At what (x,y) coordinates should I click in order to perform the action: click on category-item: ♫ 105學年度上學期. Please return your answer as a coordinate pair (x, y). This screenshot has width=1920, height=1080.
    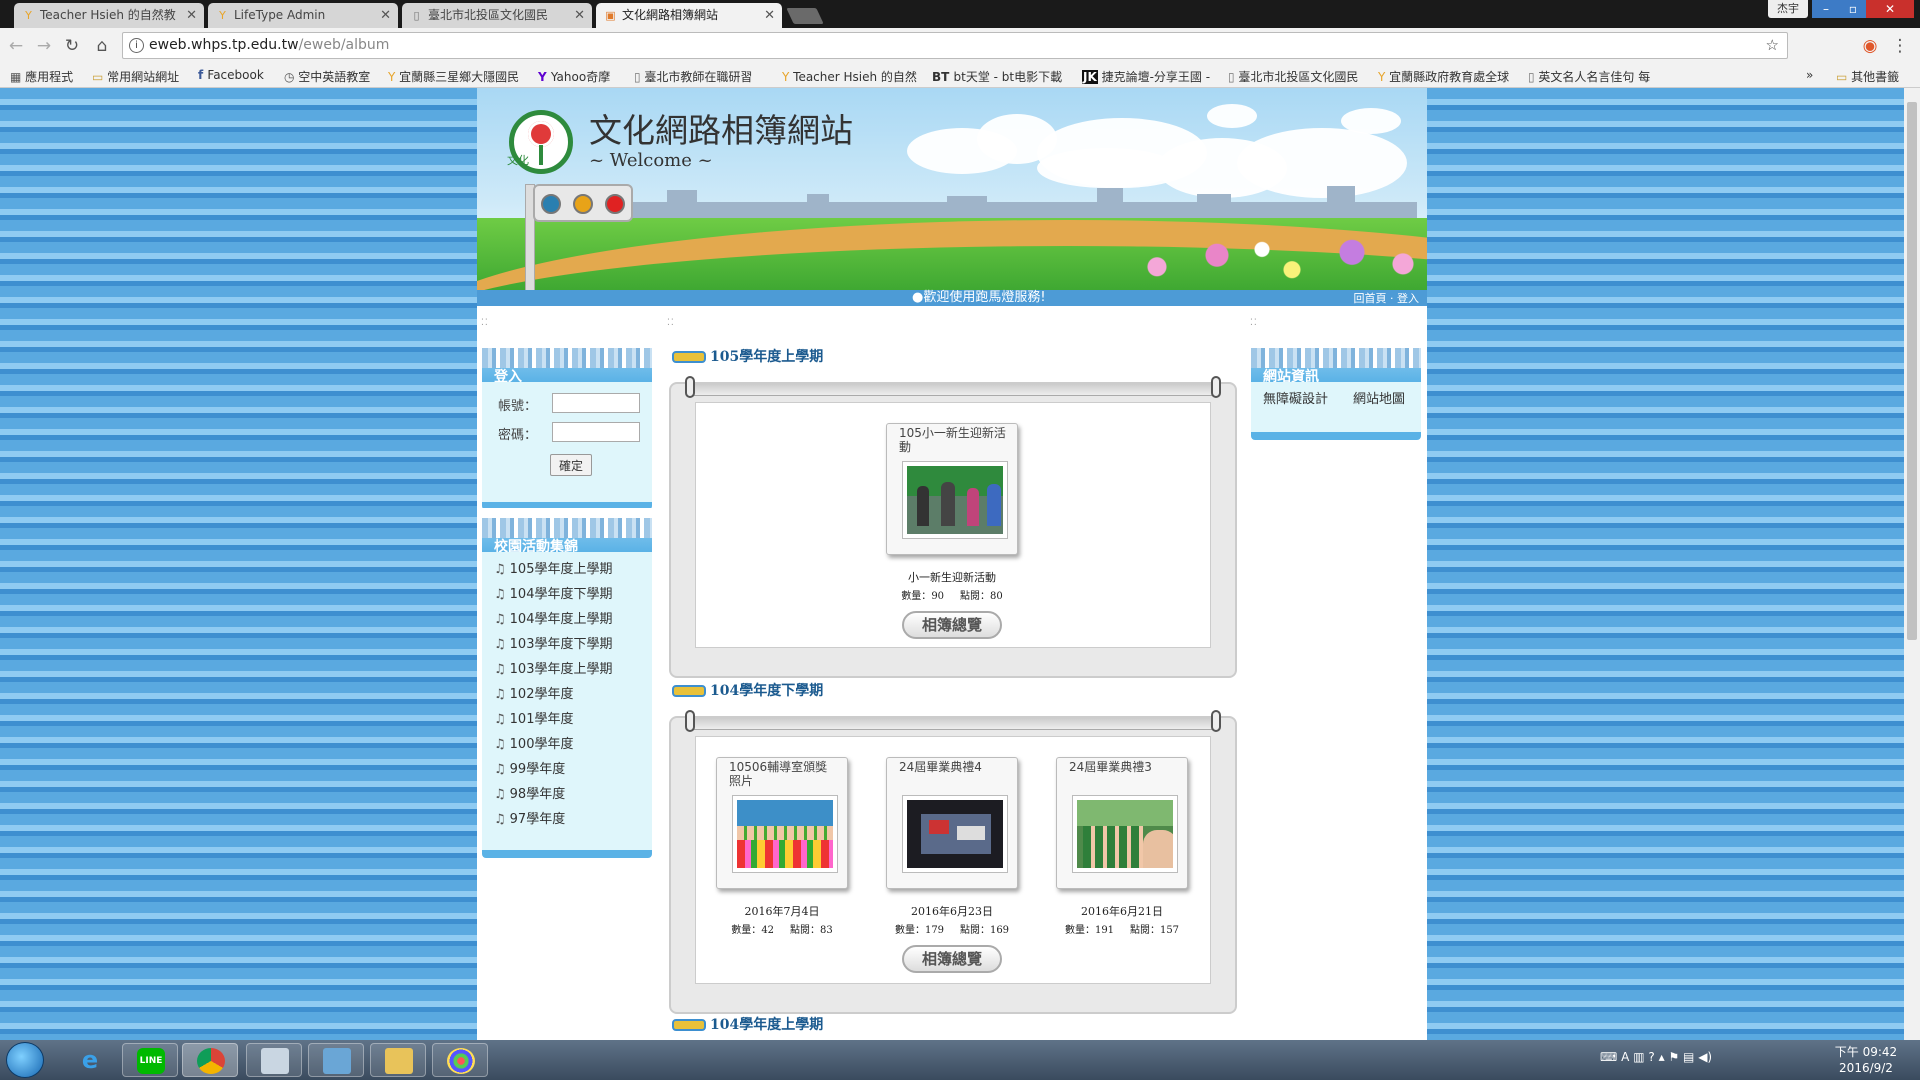
    Looking at the image, I should click on (553, 567).